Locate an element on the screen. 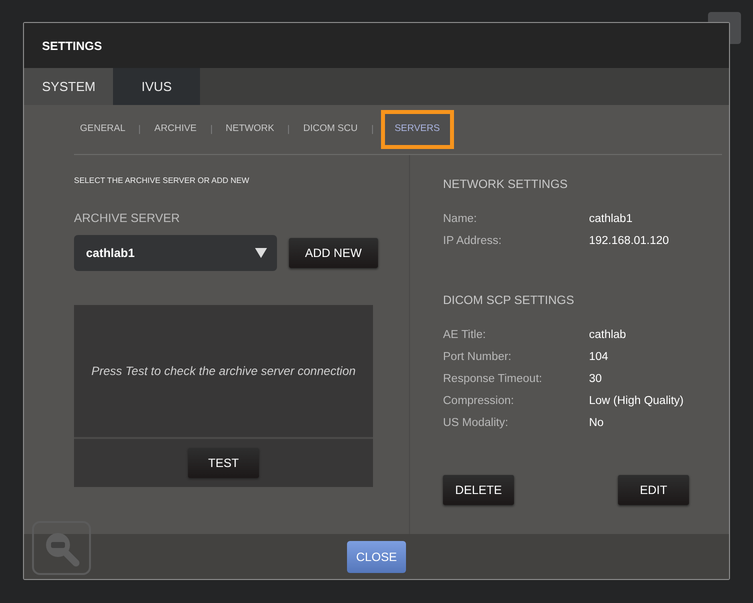  setting-value: No is located at coordinates (596, 424).